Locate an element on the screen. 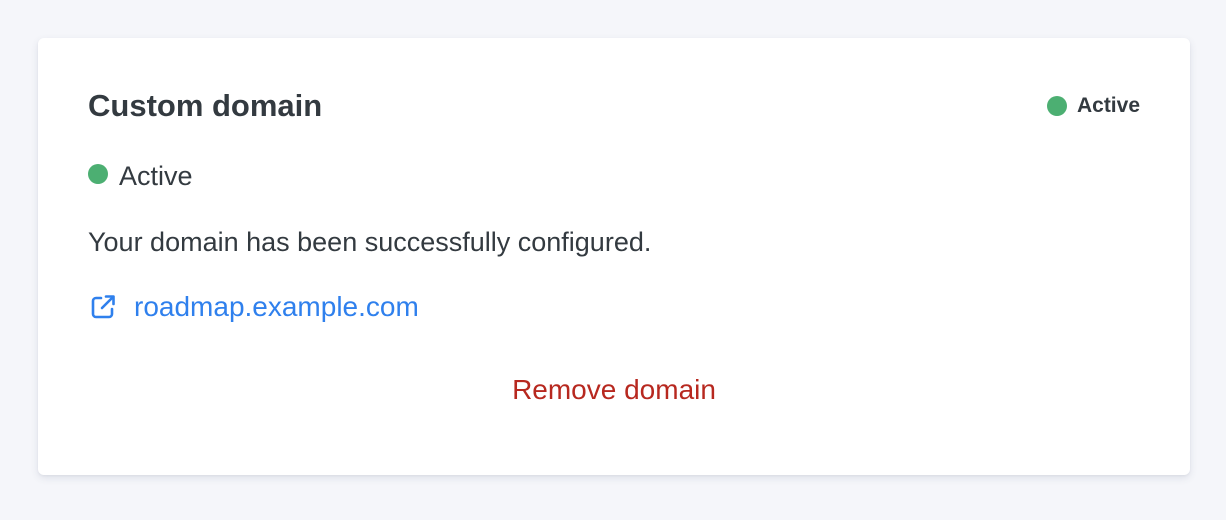 The image size is (1226, 520). external-link-icon is located at coordinates (103, 307).